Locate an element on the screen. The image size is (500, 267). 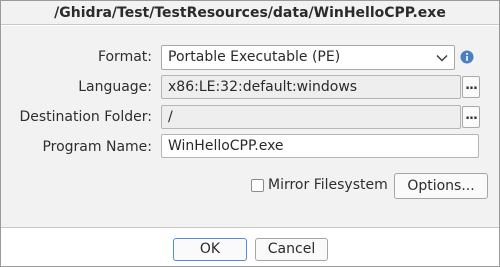
program-name-label: Program Name: is located at coordinates (97, 147).